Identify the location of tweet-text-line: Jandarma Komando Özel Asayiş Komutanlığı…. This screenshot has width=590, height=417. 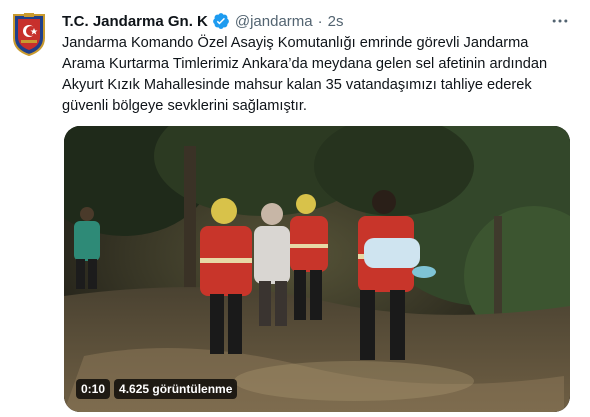
(295, 43).